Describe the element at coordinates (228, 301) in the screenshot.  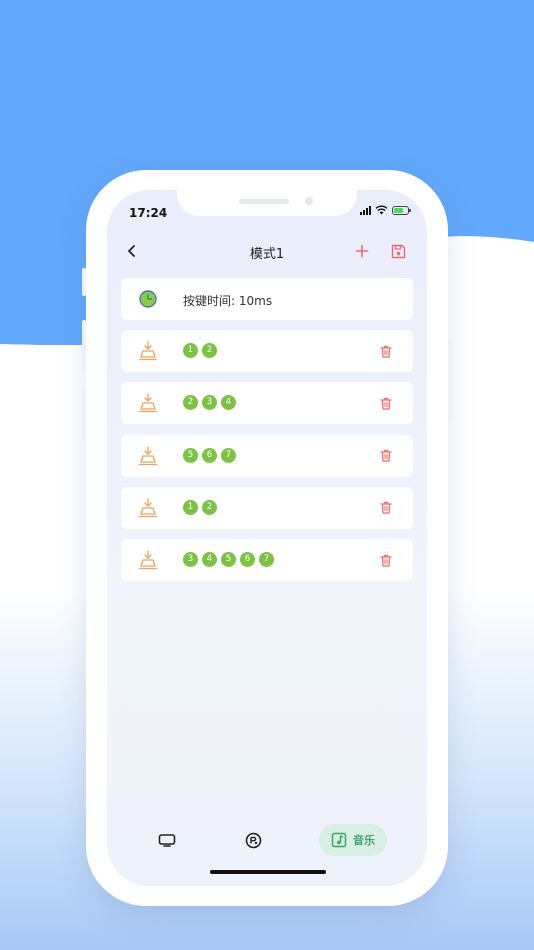
I see `press-time-label: 按键时间: 10ms` at that location.